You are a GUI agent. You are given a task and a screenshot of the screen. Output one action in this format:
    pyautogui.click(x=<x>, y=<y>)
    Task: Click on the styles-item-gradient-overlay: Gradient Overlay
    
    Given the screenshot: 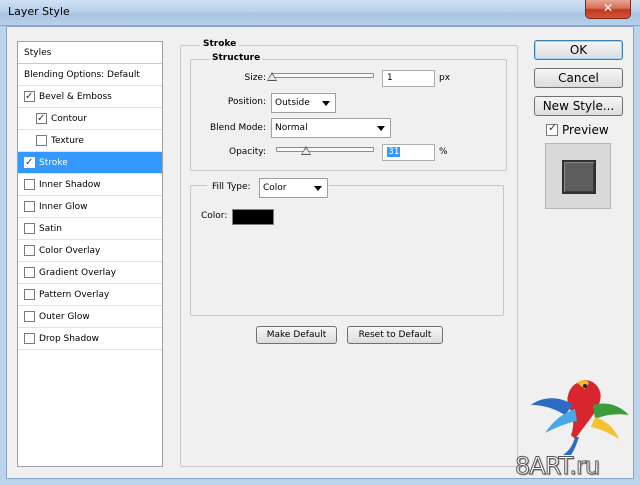 What is the action you would take?
    pyautogui.click(x=90, y=273)
    